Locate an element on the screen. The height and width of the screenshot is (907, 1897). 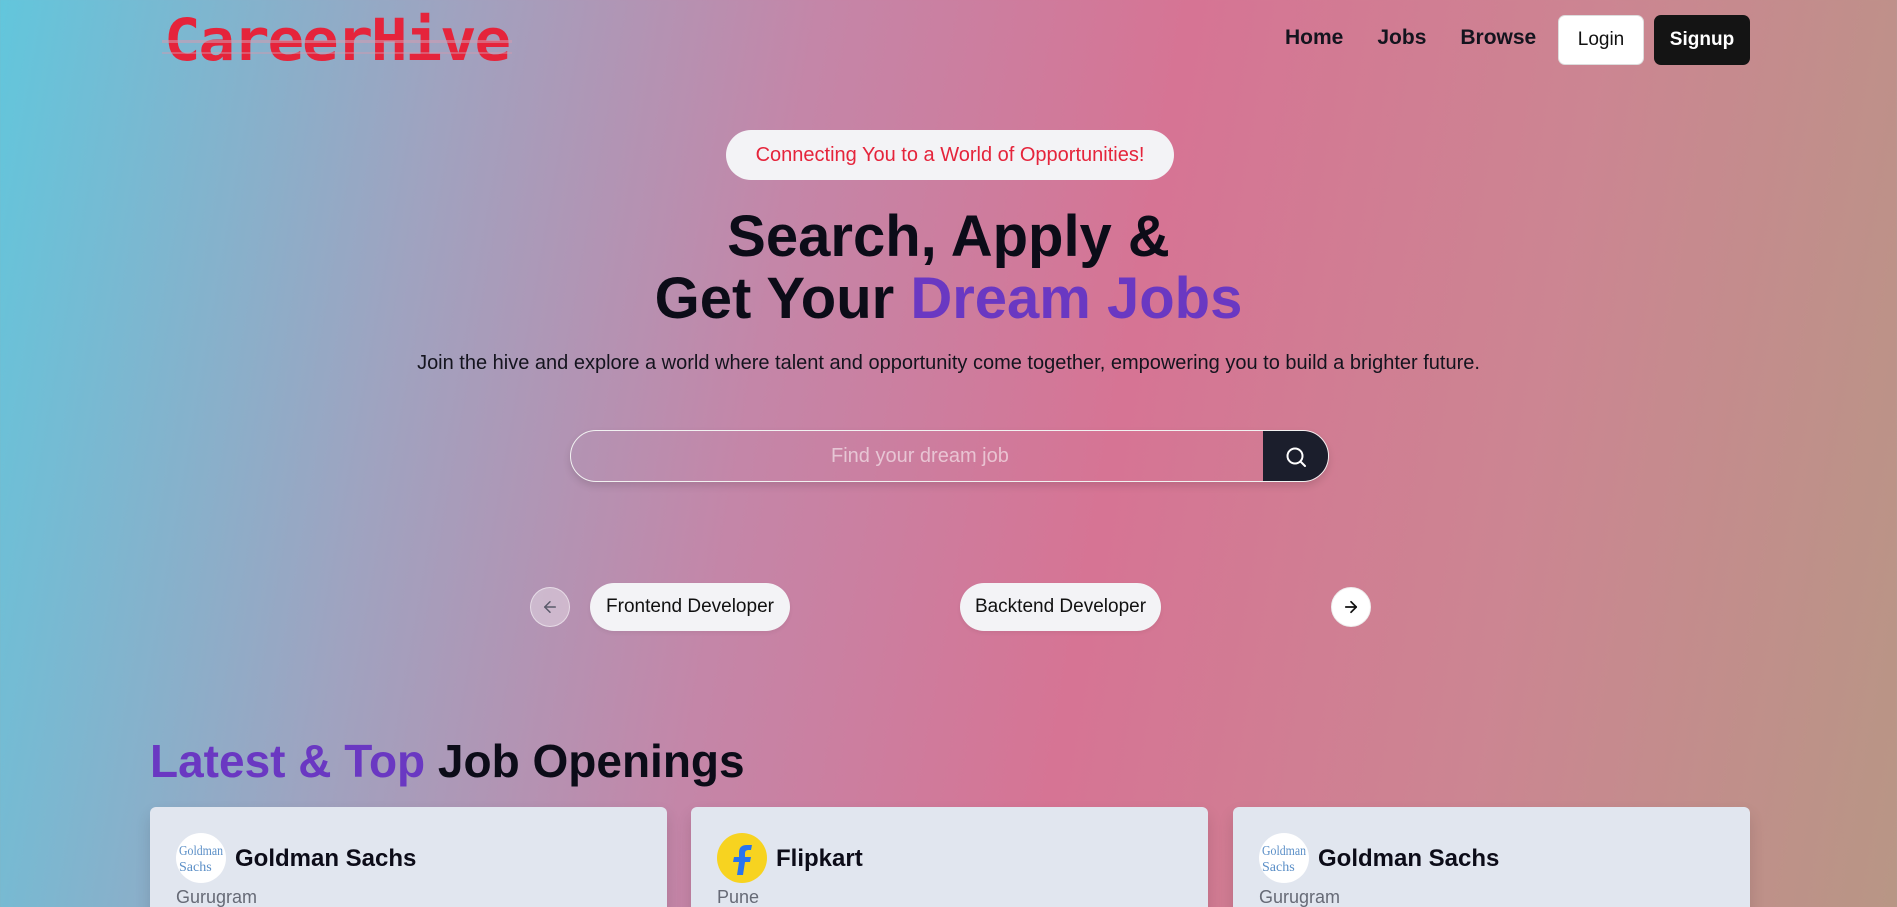
navbar: CareerHive Home Jobs Browse Login Signup is located at coordinates (948, 41).